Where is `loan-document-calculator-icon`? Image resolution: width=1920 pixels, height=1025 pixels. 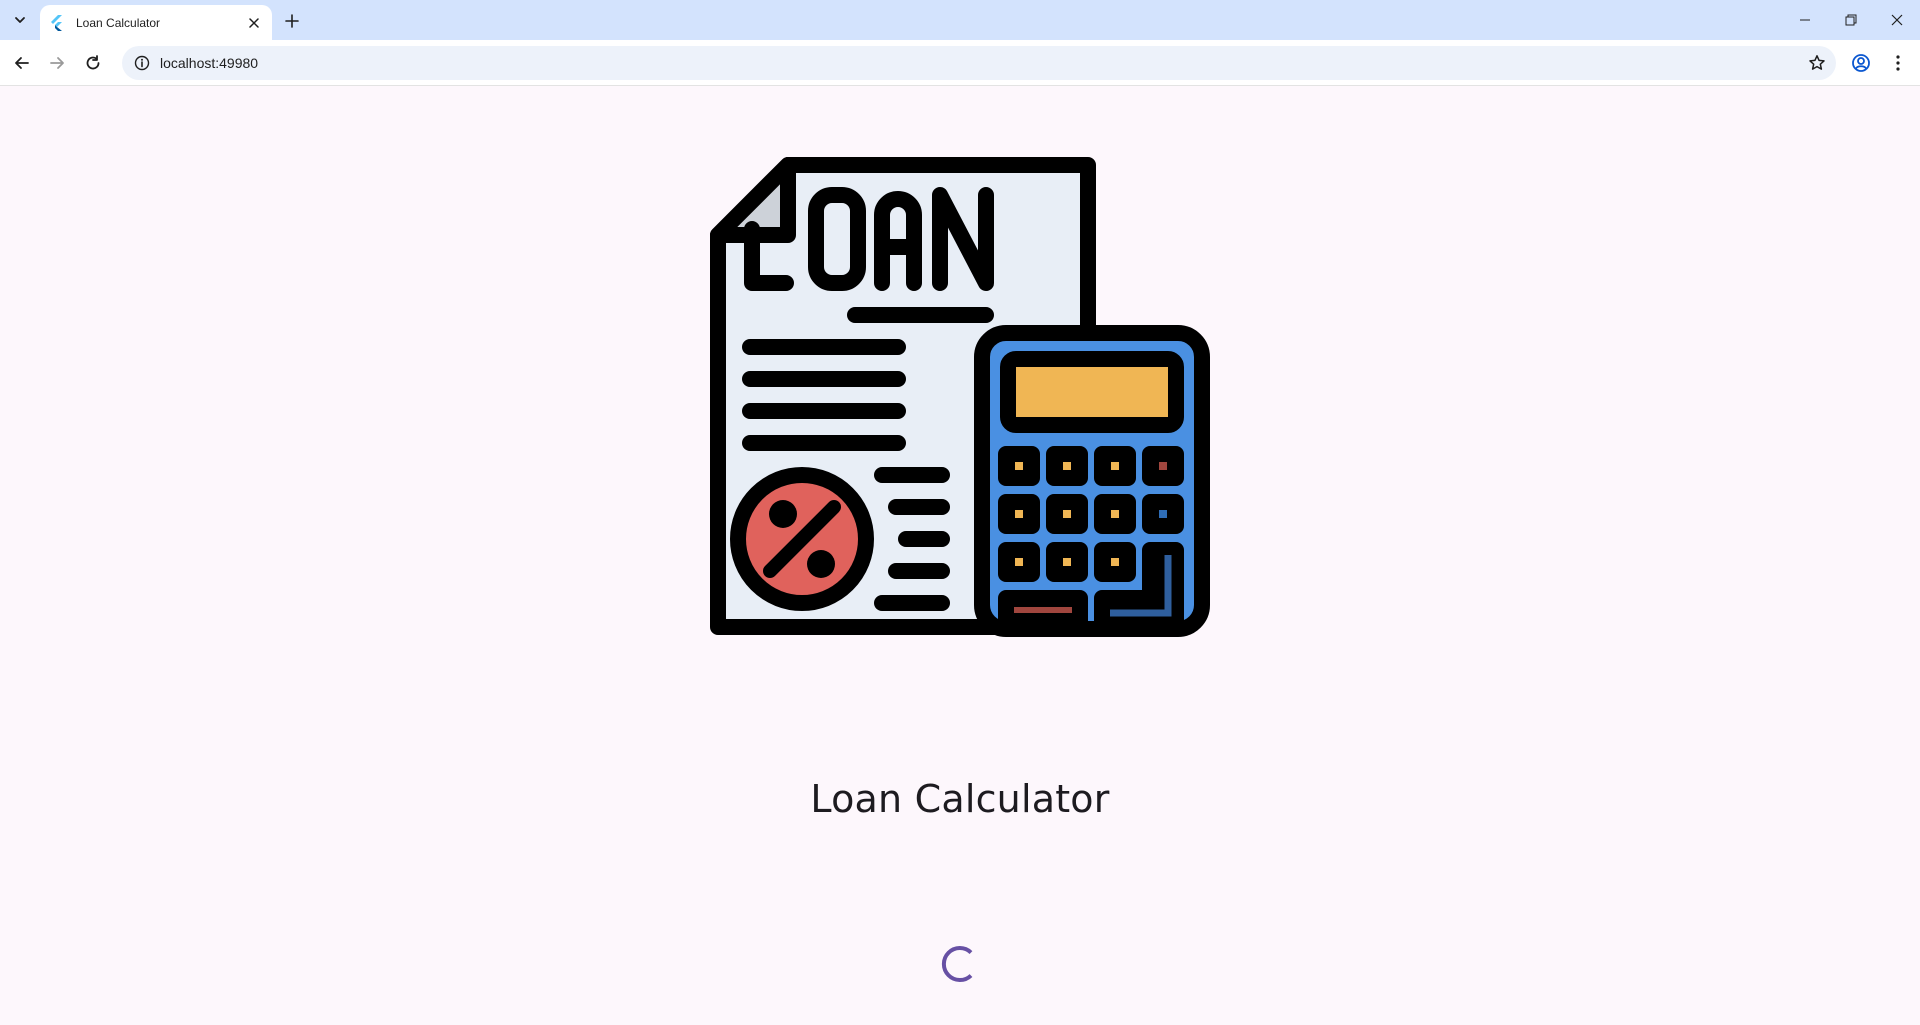
loan-document-calculator-icon is located at coordinates (960, 397).